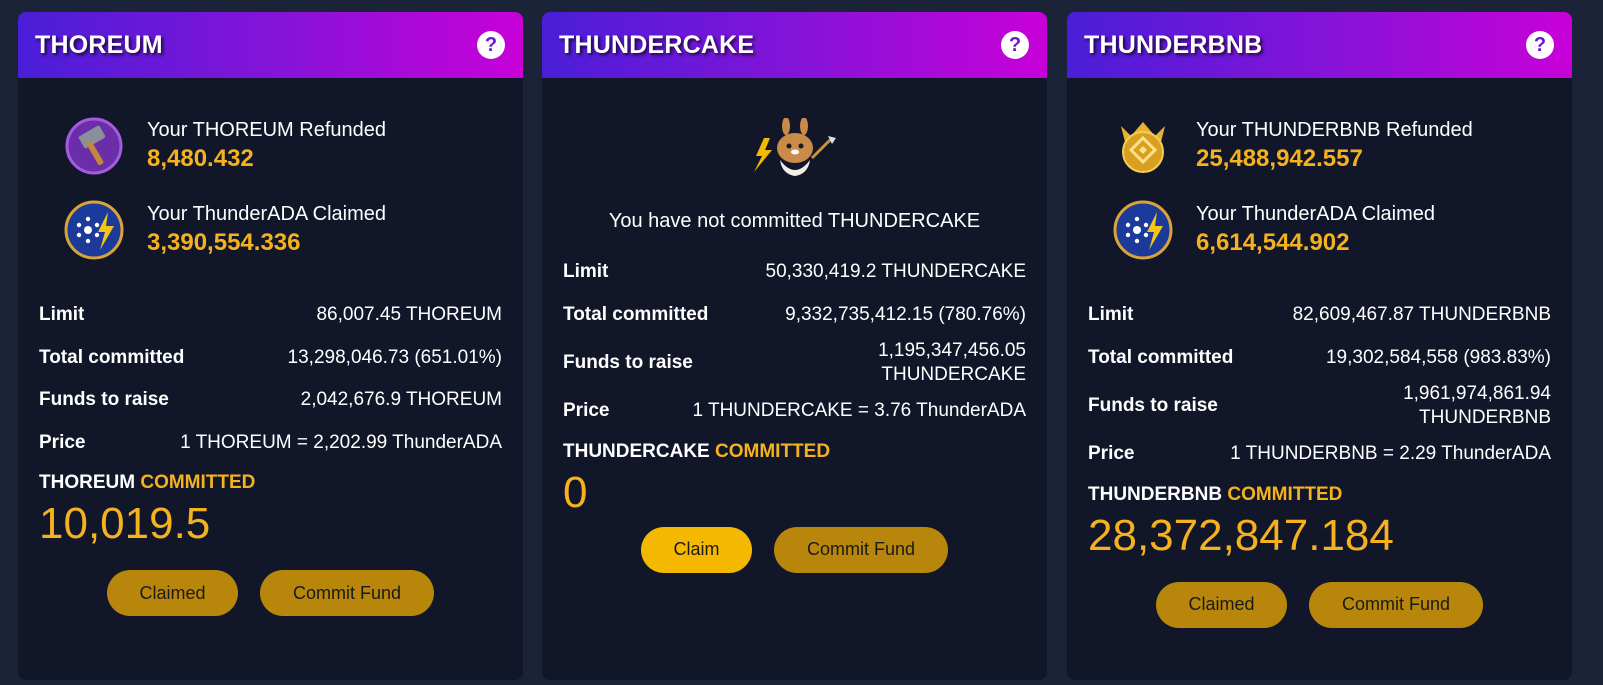  Describe the element at coordinates (896, 272) in the screenshot. I see `stat-value: 50,330,419.2 THUNDERCAKE` at that location.